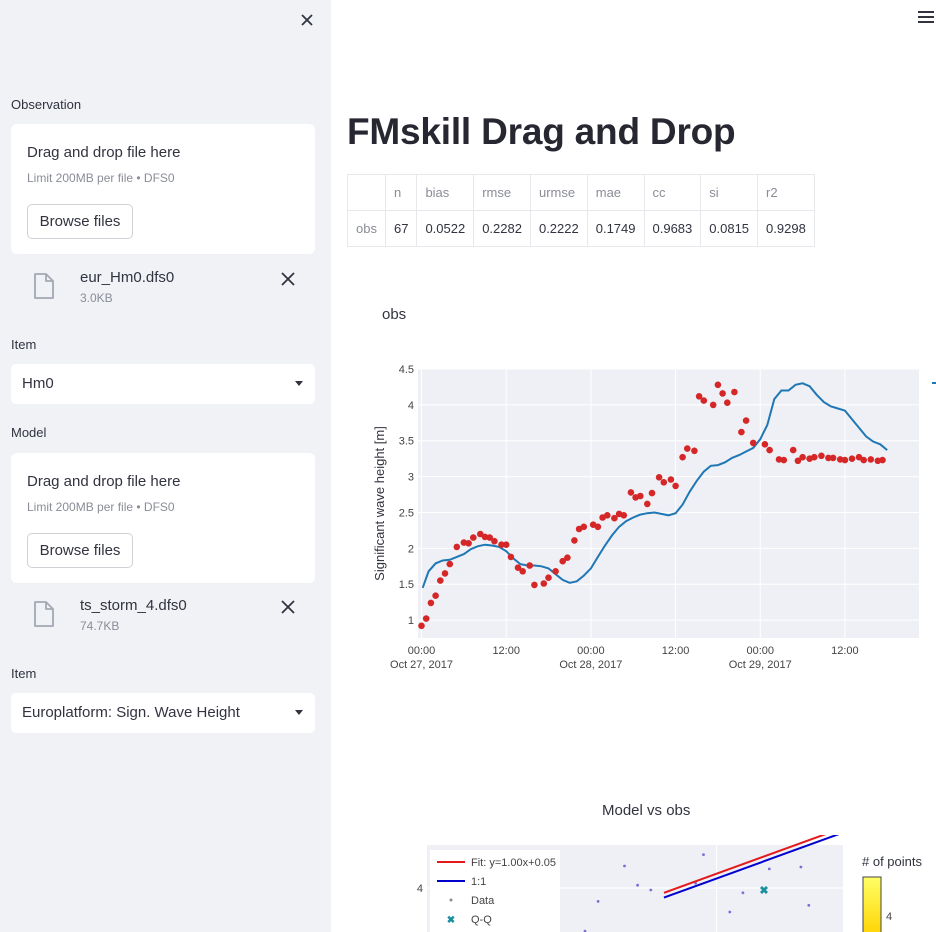 The width and height of the screenshot is (936, 932). Describe the element at coordinates (927, 19) in the screenshot. I see `hamburger-menu-icon` at that location.